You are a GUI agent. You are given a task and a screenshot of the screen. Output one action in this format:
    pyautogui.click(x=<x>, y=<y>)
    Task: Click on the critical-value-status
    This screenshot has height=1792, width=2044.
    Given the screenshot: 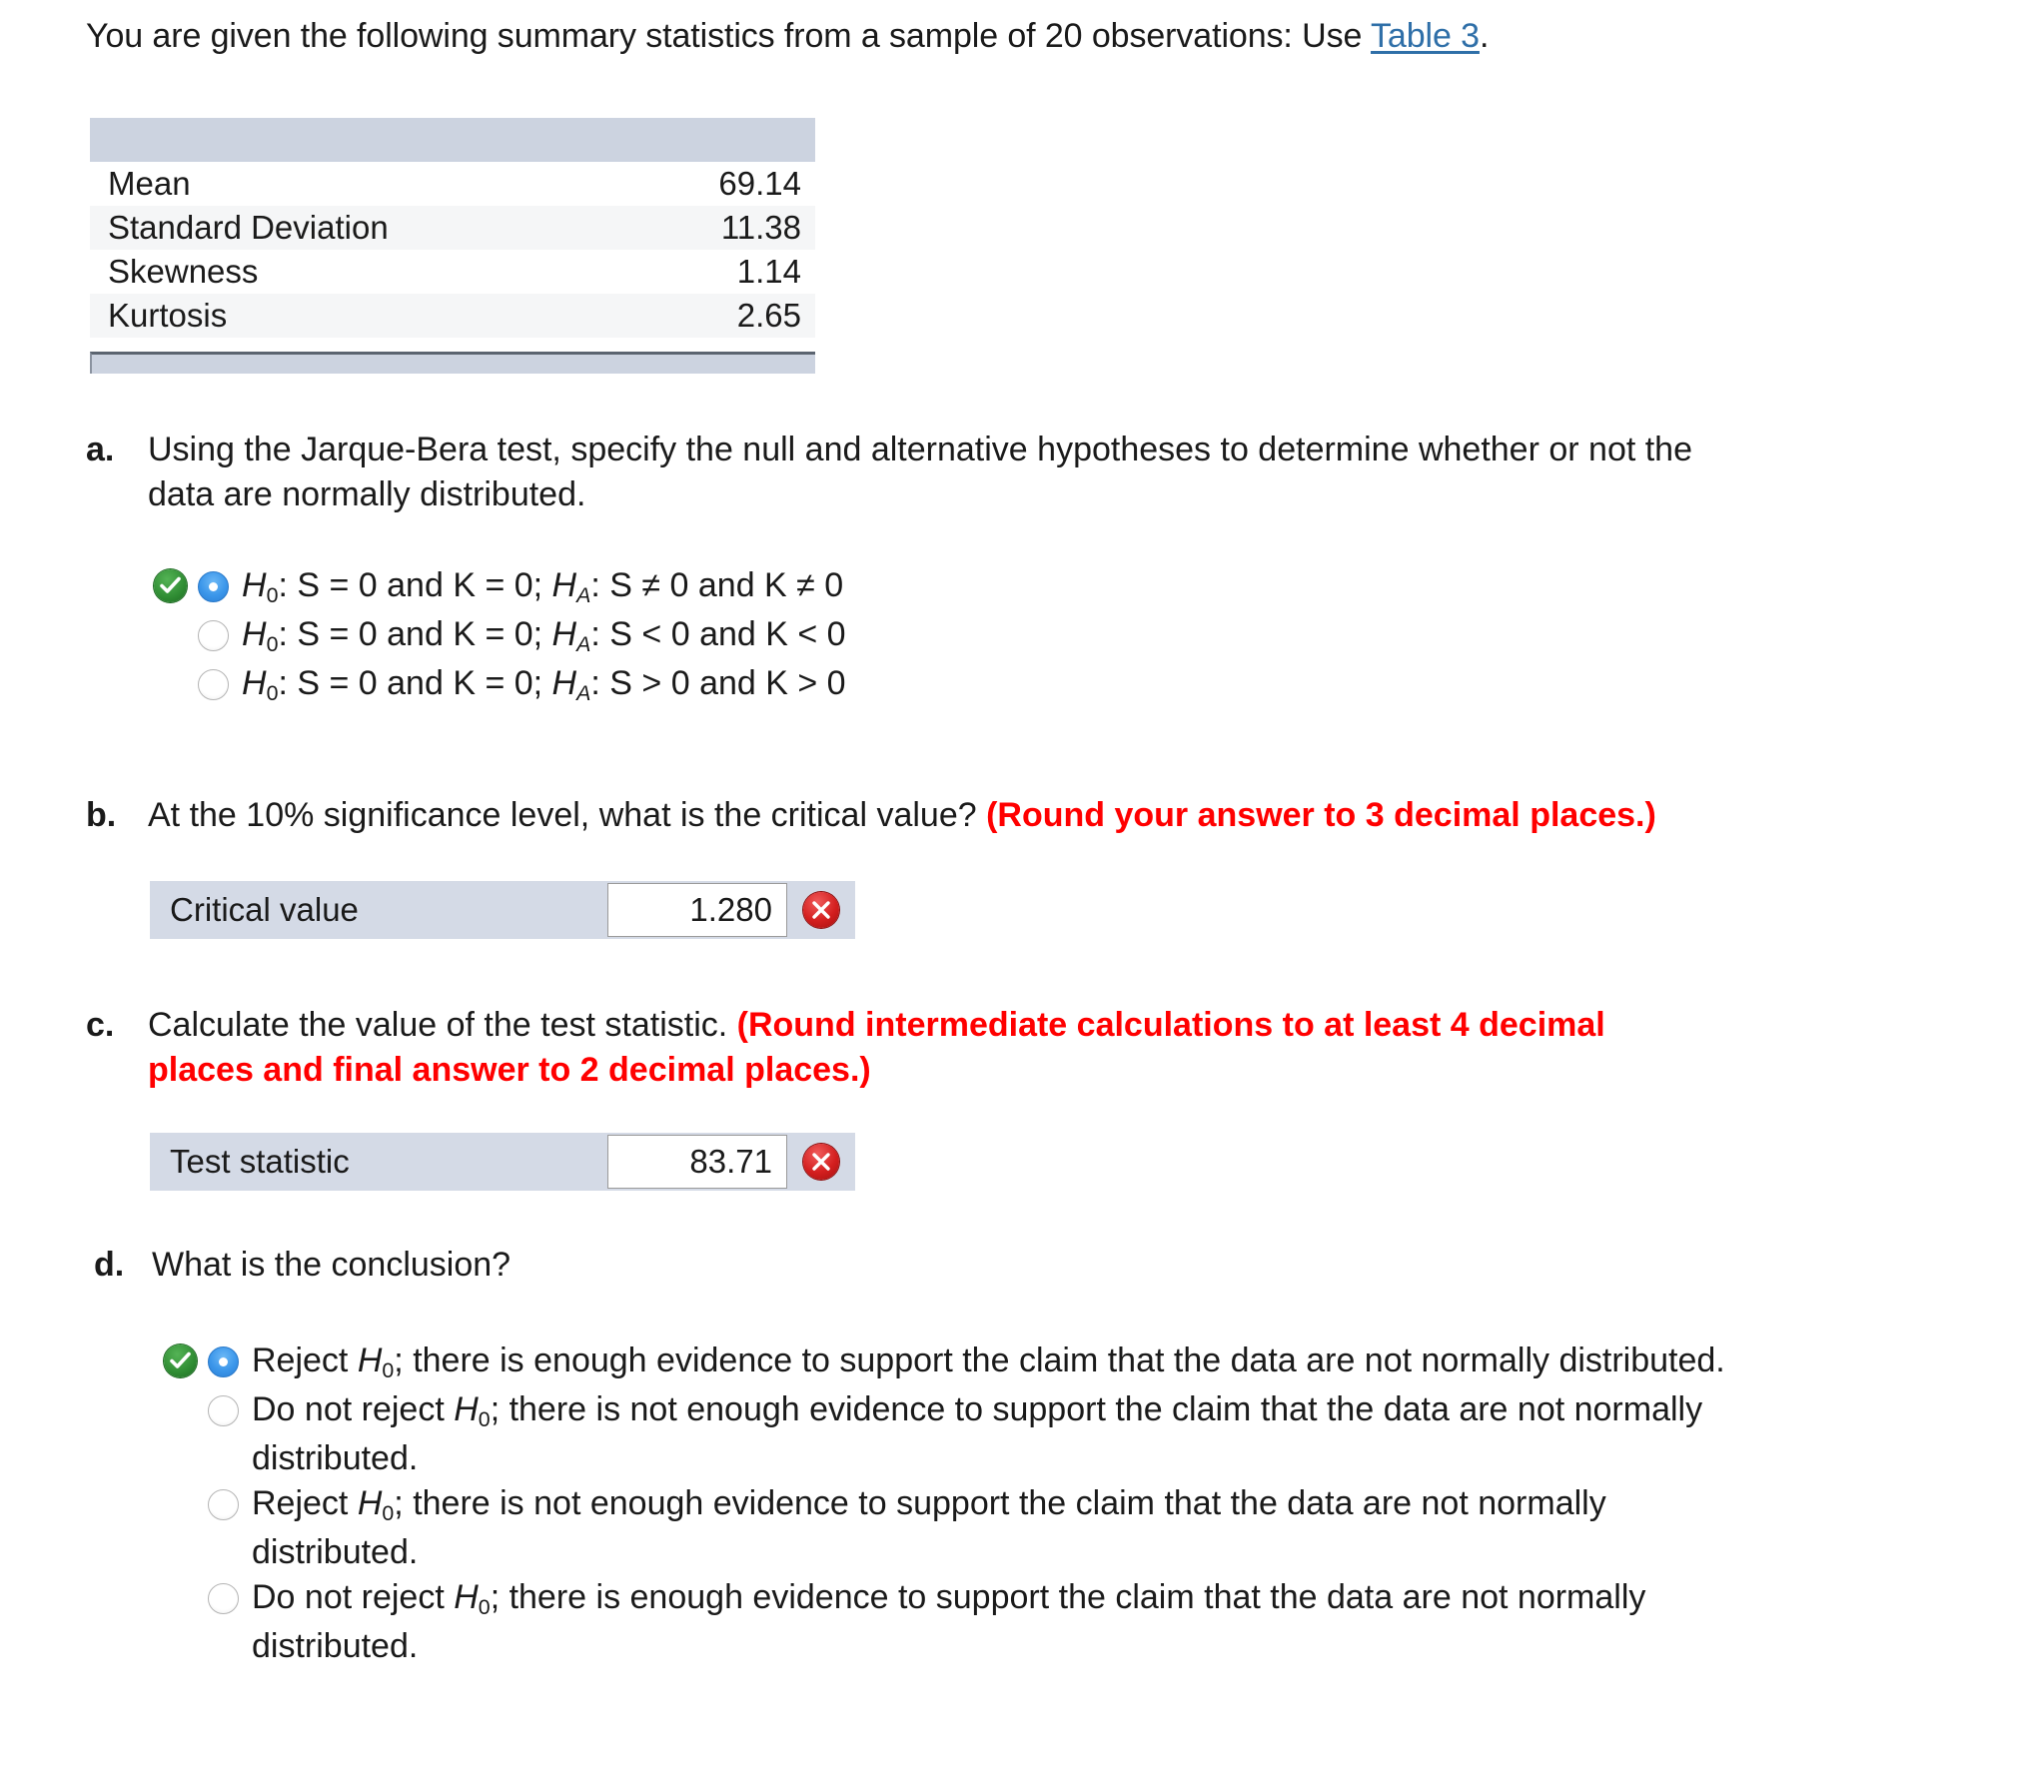 What is the action you would take?
    pyautogui.click(x=821, y=910)
    